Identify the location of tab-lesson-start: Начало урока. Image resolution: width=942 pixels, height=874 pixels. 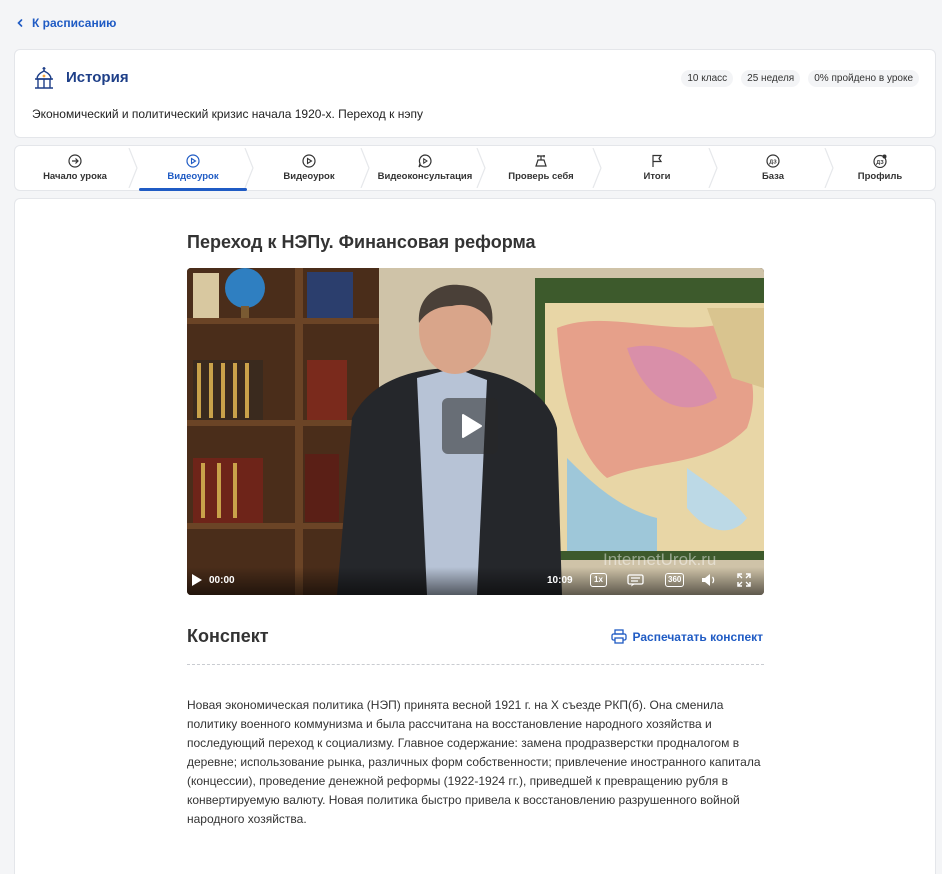
(75, 168).